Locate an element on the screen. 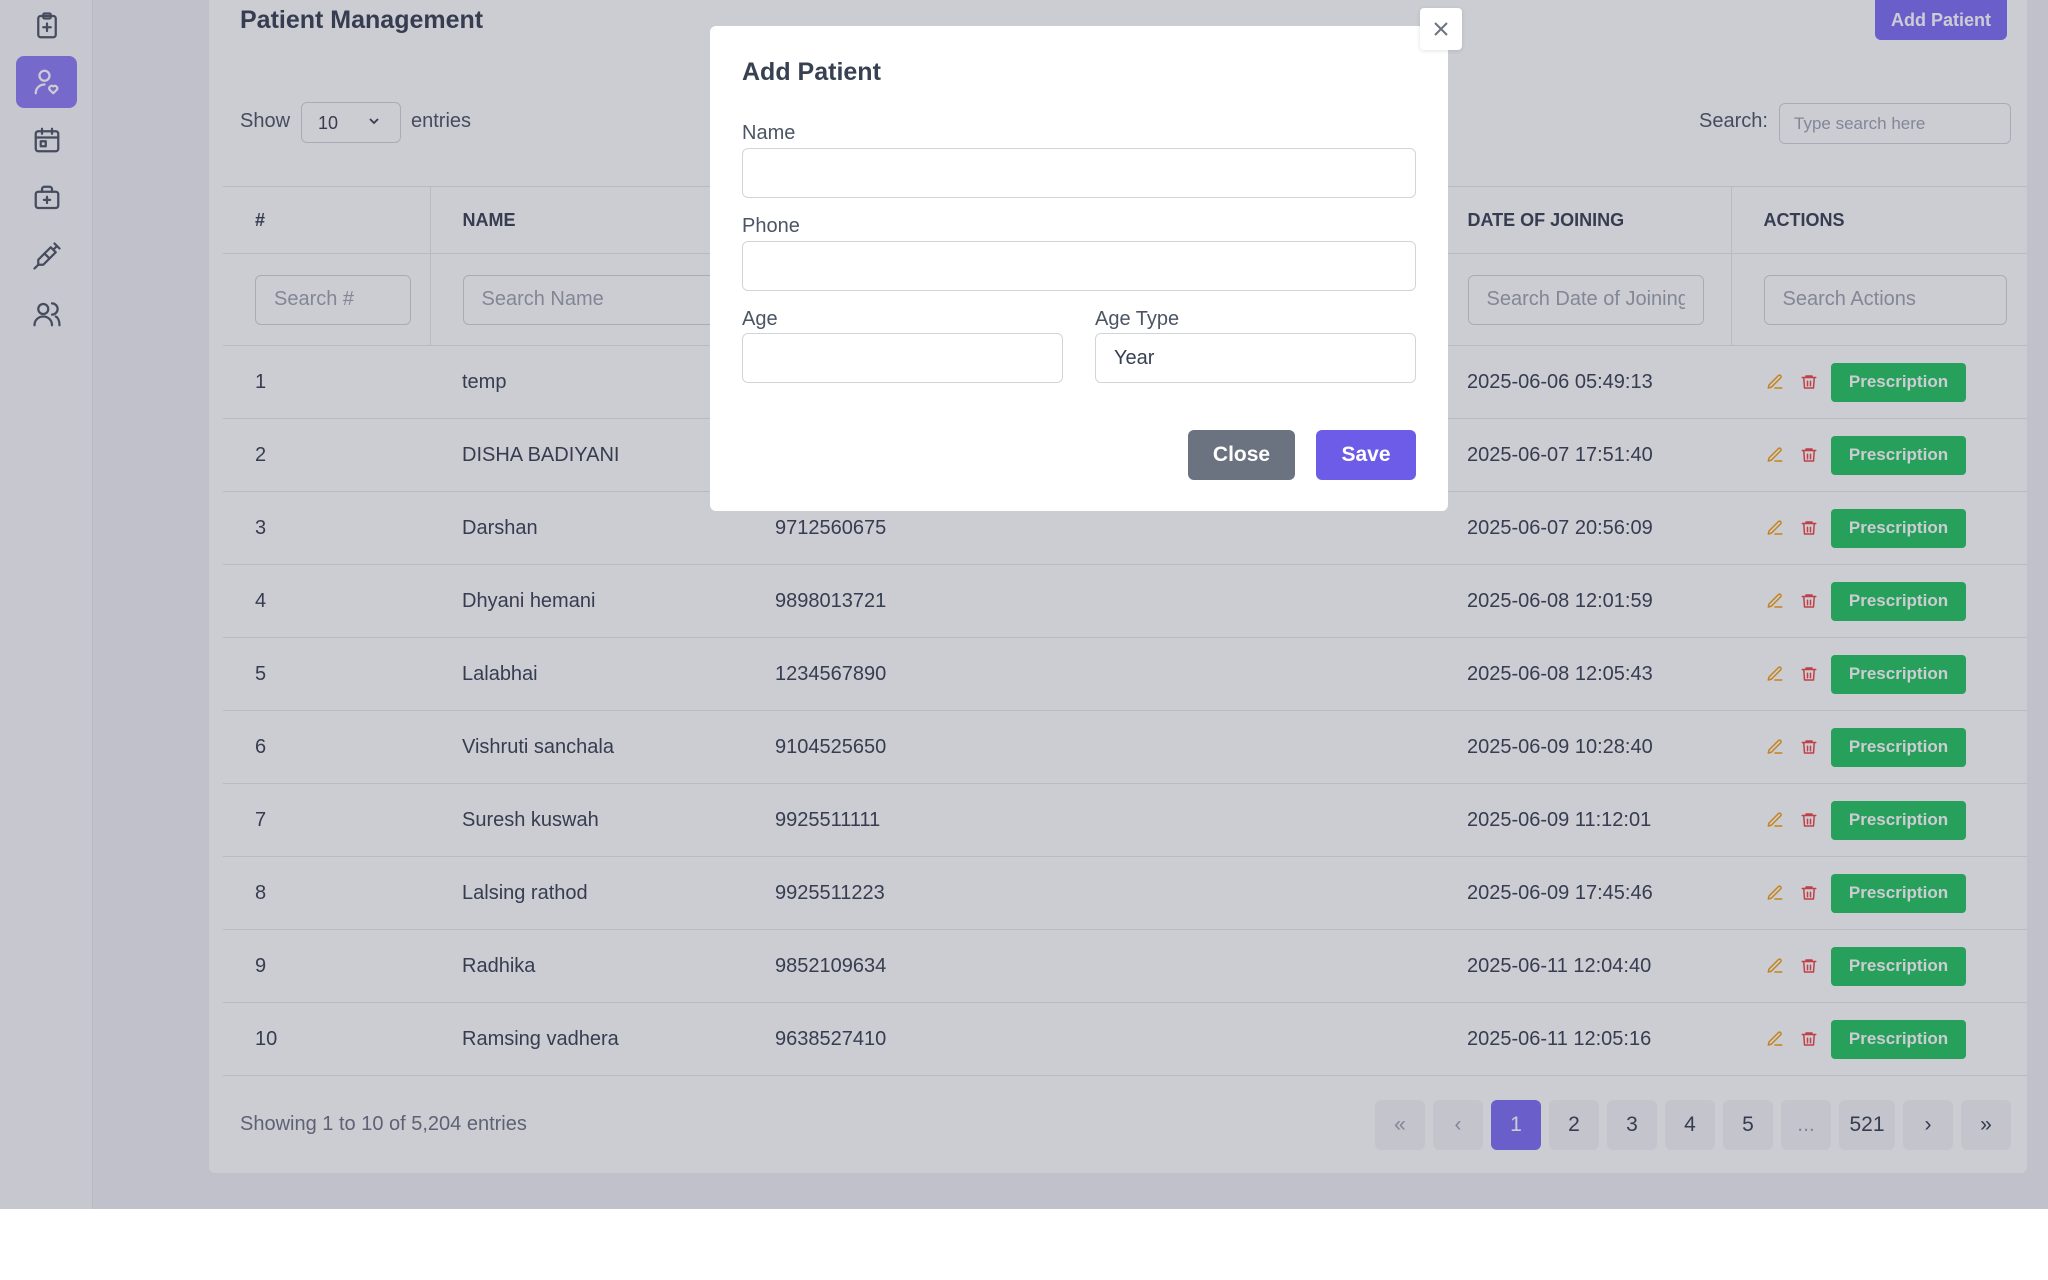 The height and width of the screenshot is (1280, 2048). phone-field is located at coordinates (1079, 266).